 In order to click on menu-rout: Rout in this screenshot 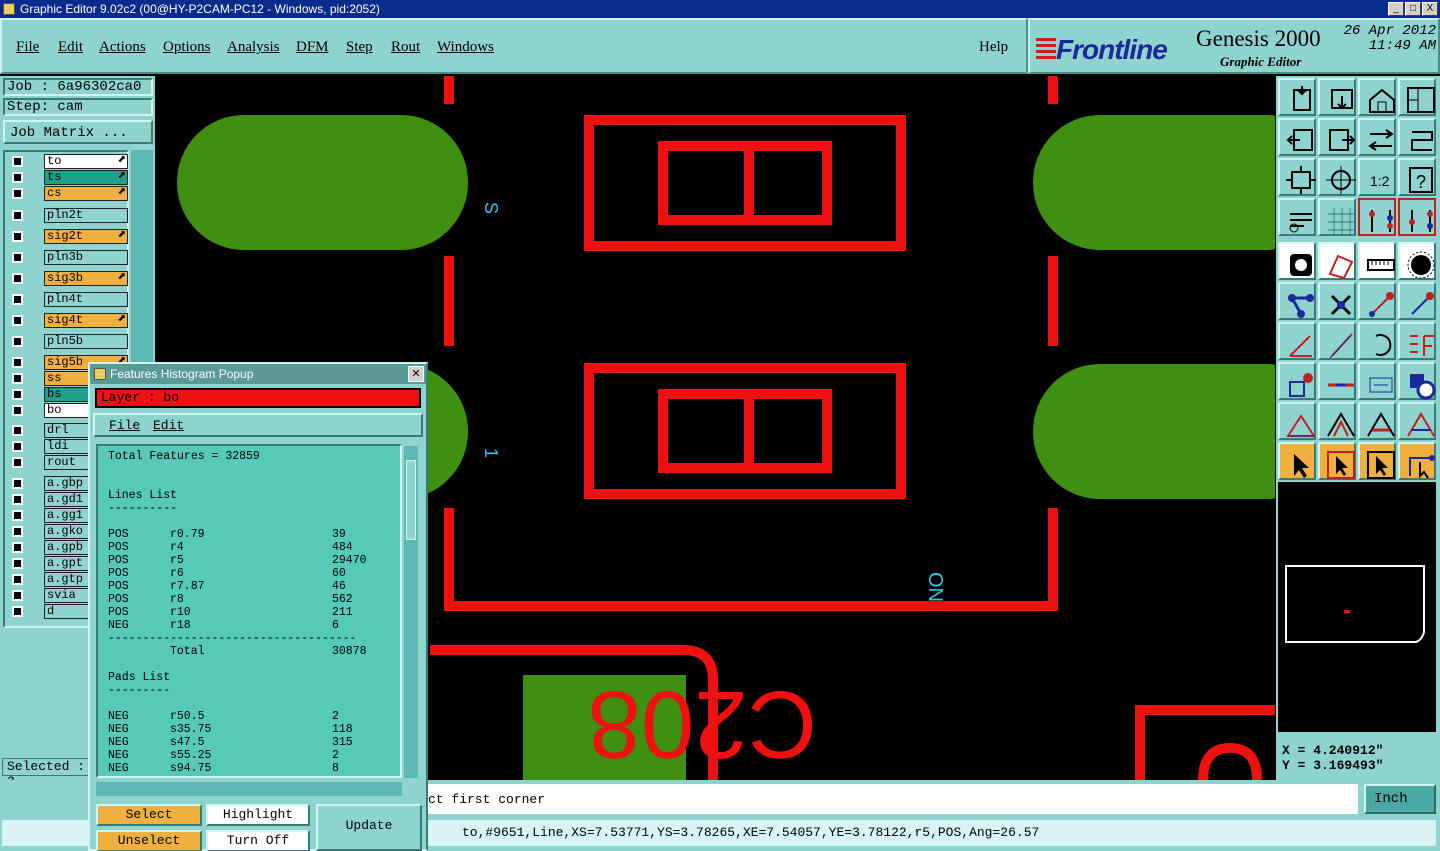, I will do `click(405, 47)`.